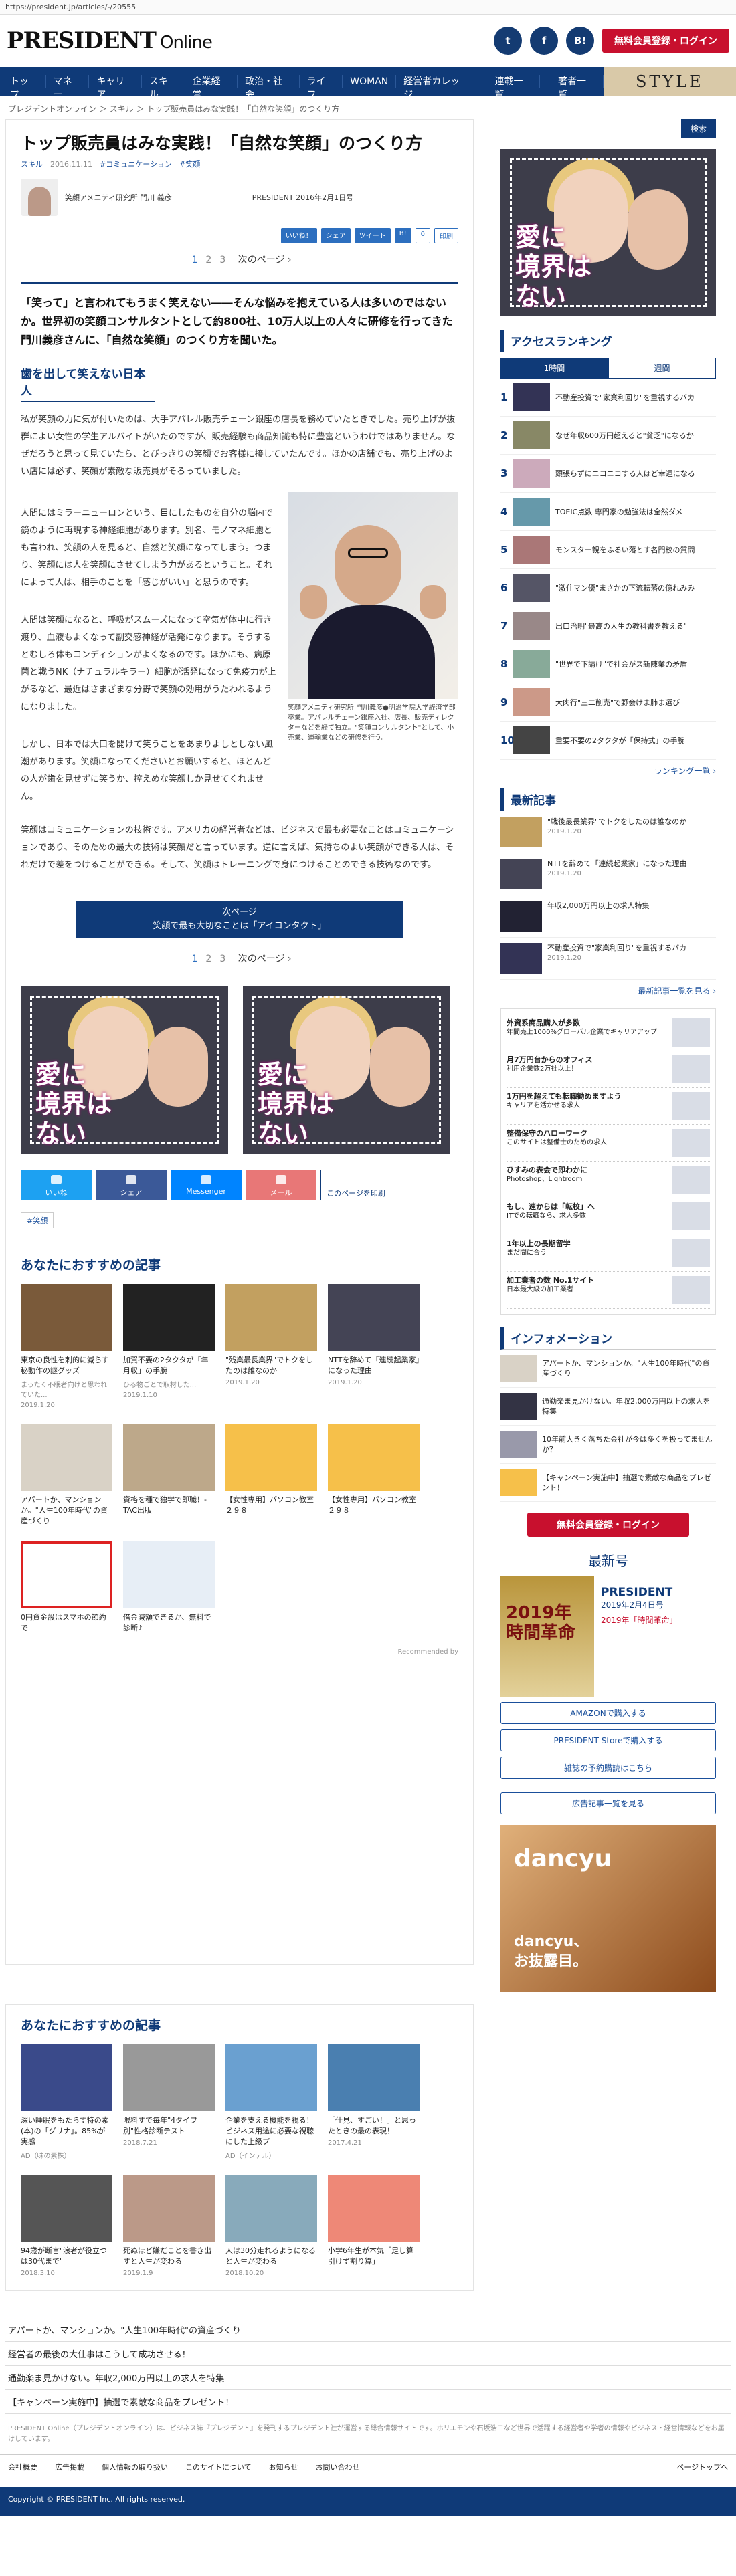  Describe the element at coordinates (269, 88) in the screenshot. I see `nav-politics: 政治・社会` at that location.